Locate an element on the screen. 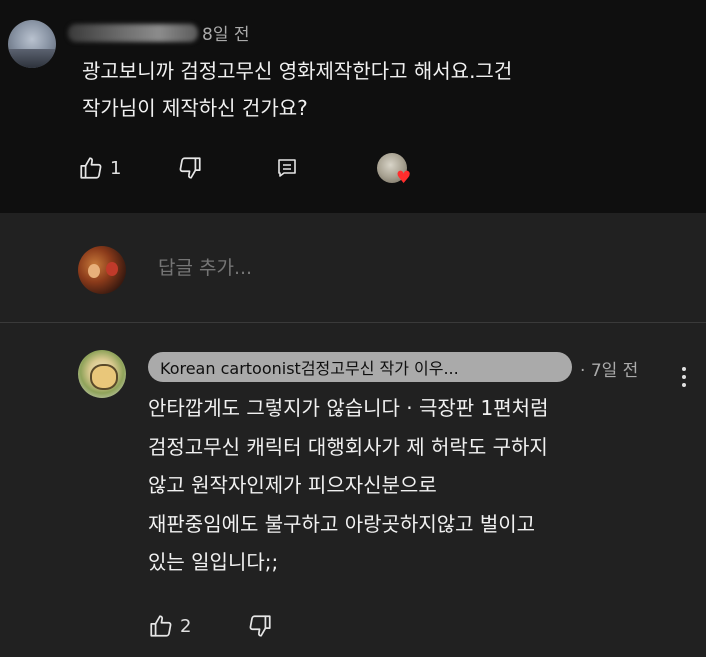 The height and width of the screenshot is (657, 706). my-avatar is located at coordinates (102, 270).